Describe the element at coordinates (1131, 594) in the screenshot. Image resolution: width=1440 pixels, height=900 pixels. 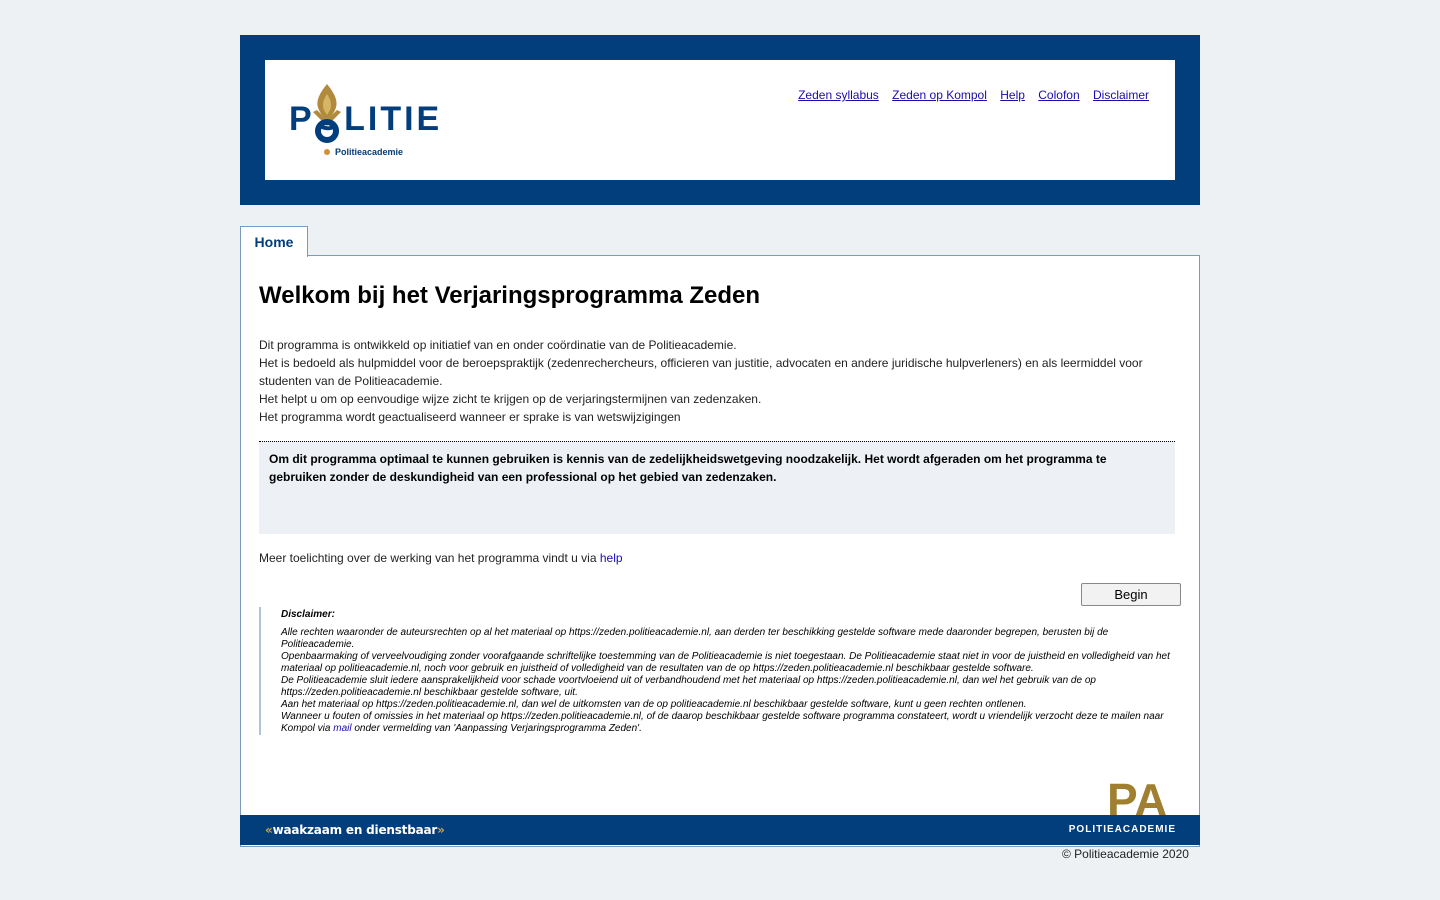
I see `begin-button: Begin` at that location.